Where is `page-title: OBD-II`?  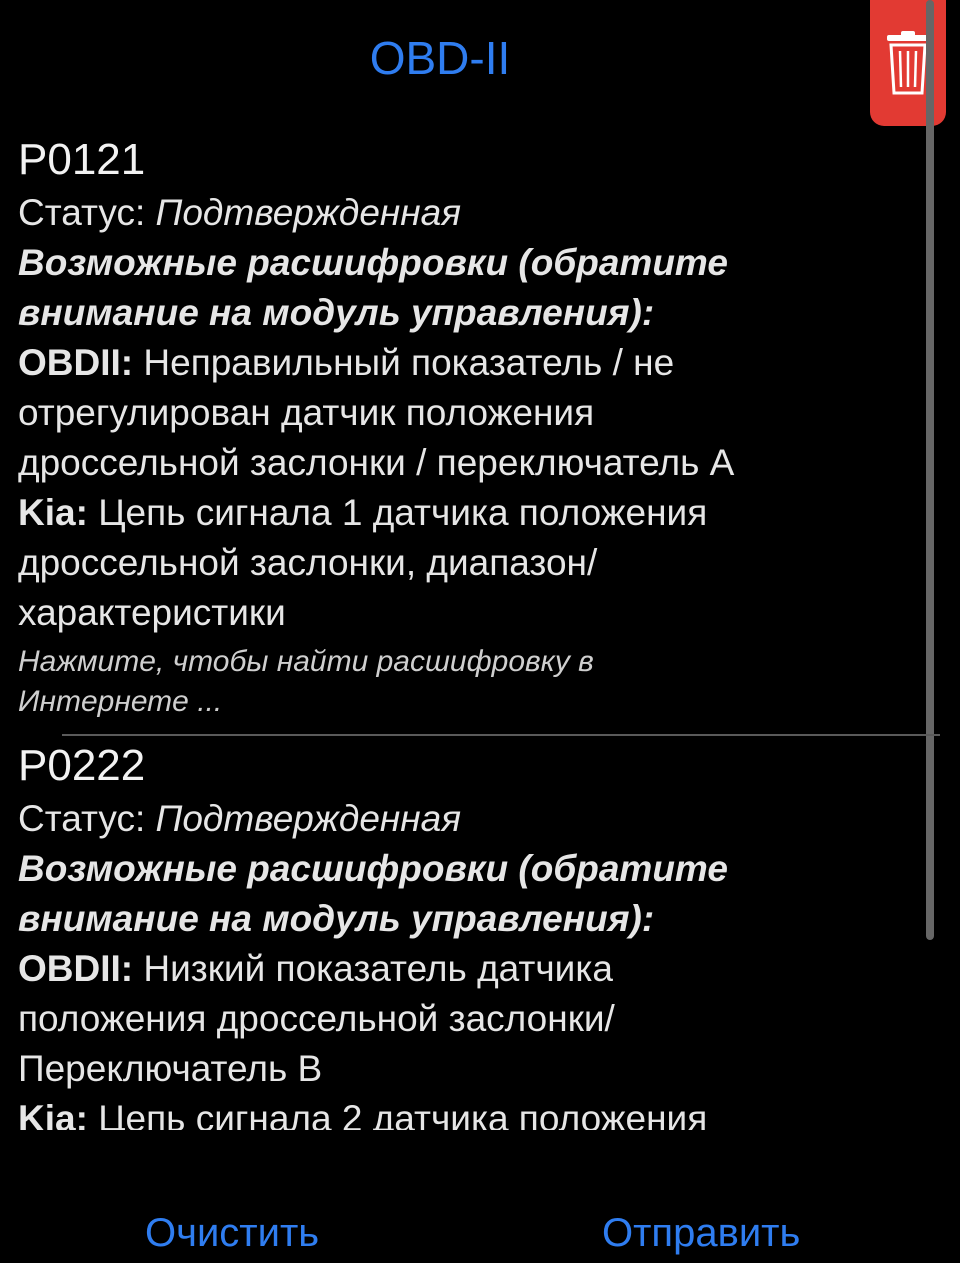
page-title: OBD-II is located at coordinates (440, 58).